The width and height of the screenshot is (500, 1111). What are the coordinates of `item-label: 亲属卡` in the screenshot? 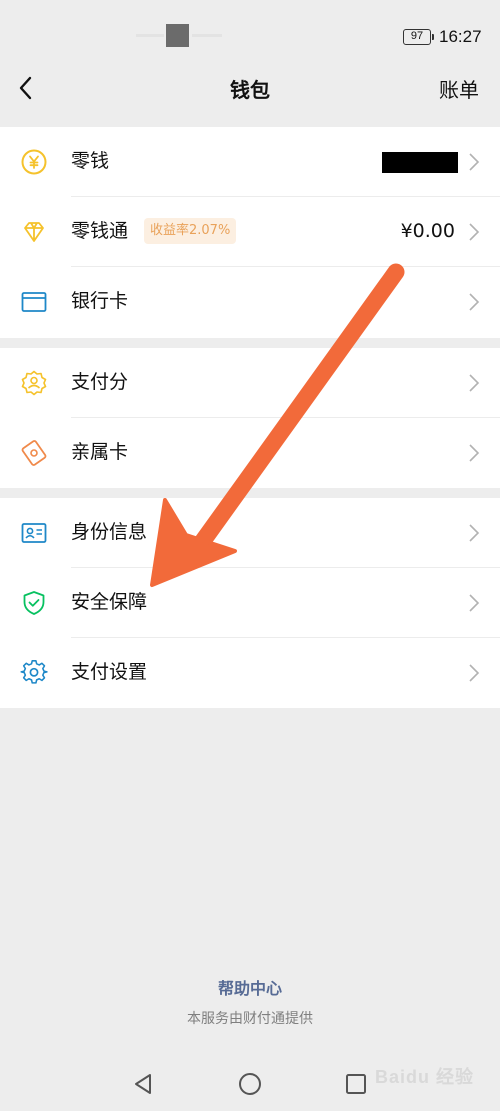 It's located at (100, 452).